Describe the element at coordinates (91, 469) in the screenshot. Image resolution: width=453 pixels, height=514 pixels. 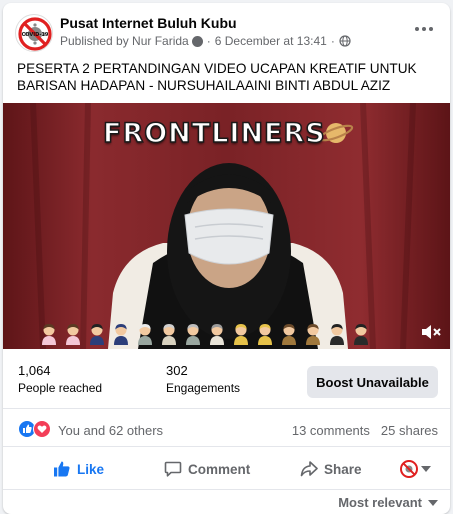
I see `like-label: Like` at that location.